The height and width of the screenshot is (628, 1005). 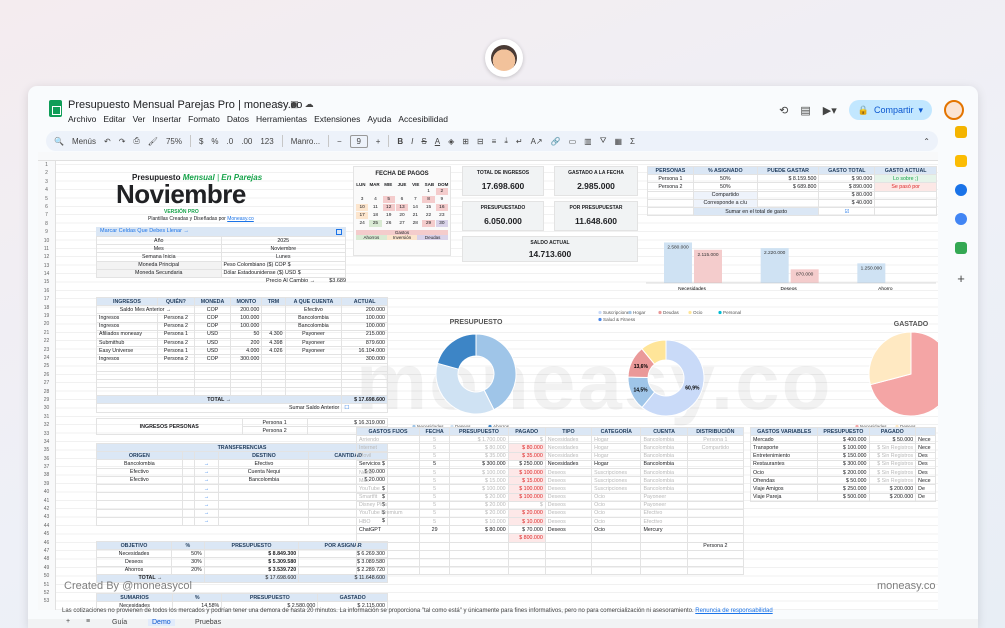 What do you see at coordinates (388, 481) in the screenshot?
I see `gasto-fijo-name: Max` at bounding box center [388, 481].